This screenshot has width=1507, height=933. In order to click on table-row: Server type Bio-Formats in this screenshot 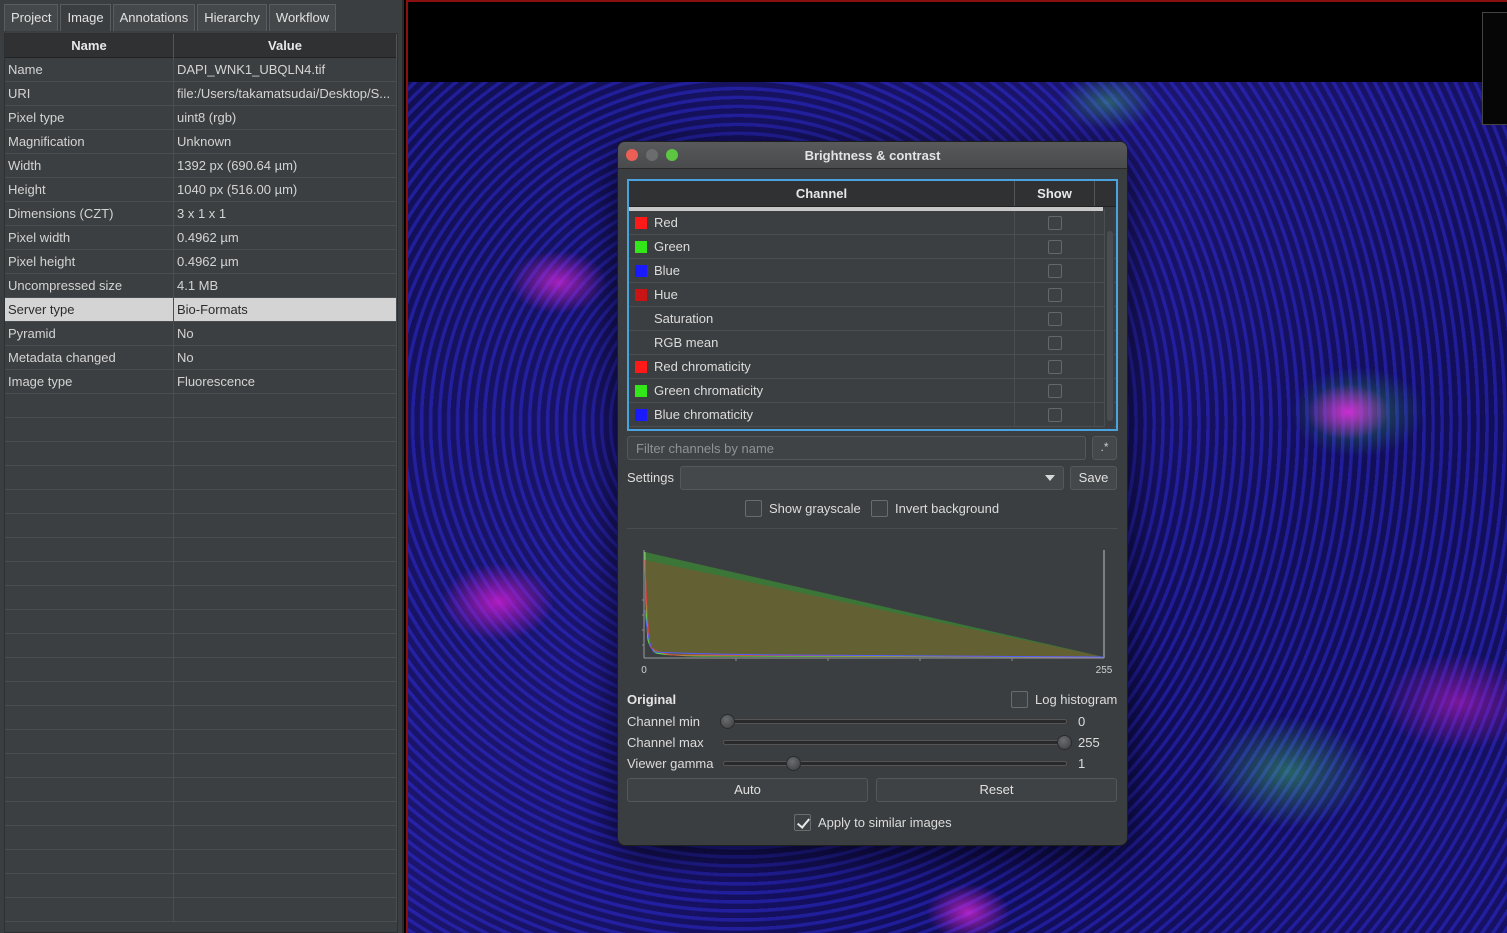, I will do `click(201, 310)`.